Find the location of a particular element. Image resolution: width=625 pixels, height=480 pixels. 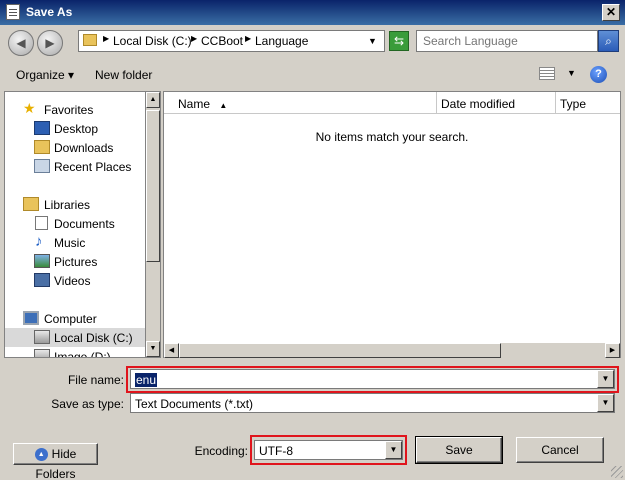

nav-item-music: ♪ Music is located at coordinates (75, 242).